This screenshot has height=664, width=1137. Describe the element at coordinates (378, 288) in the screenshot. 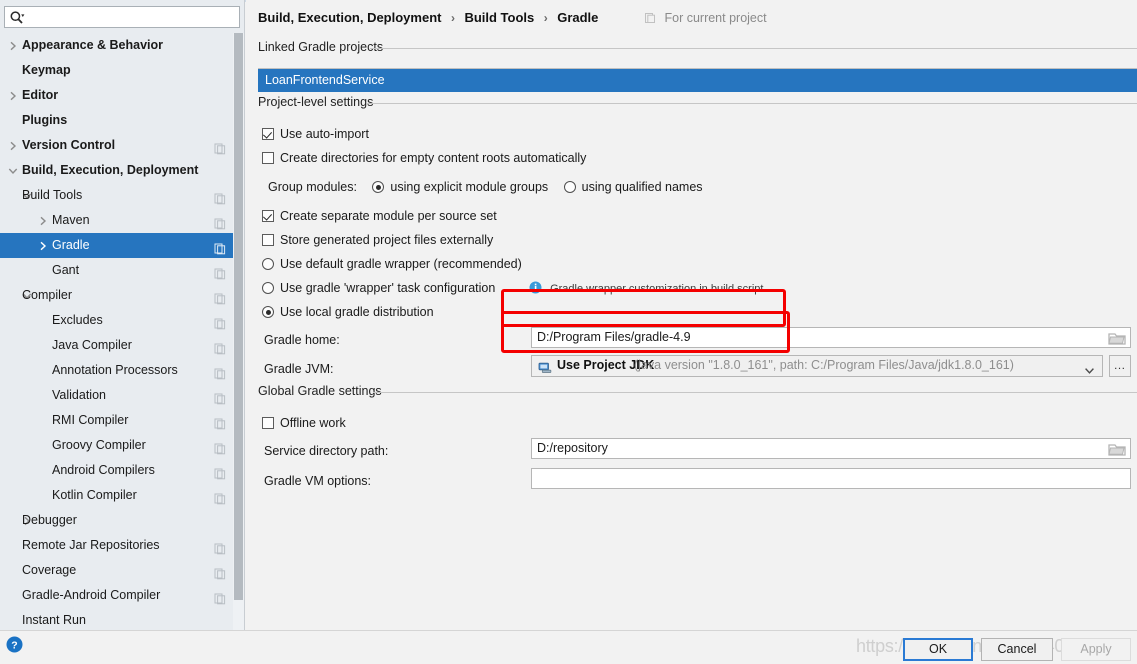

I see `use-wrapper-task-row: Use gradle 'wrapper' task configuration` at that location.